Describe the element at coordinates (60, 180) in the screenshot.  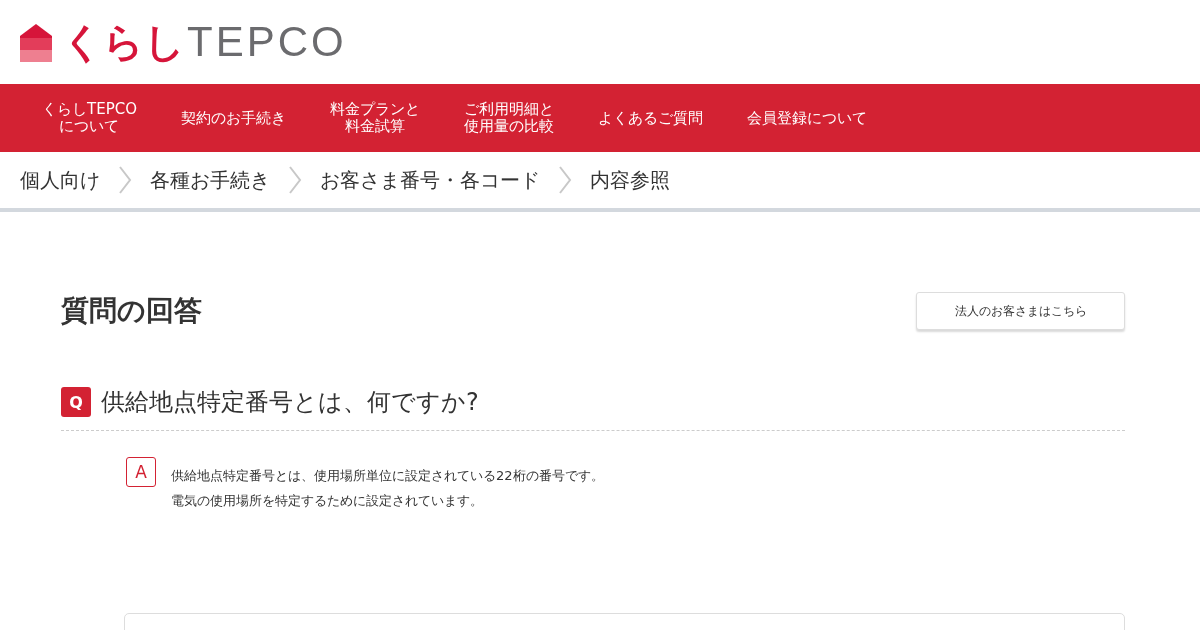
I see `breadcrumb-link: 個人向け` at that location.